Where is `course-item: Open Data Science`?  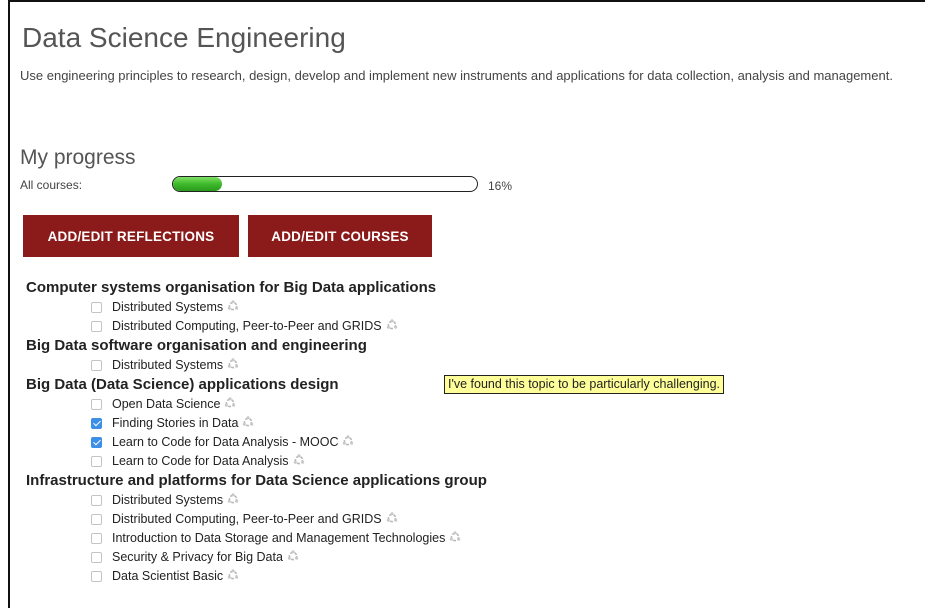
course-item: Open Data Science is located at coordinates (256, 404).